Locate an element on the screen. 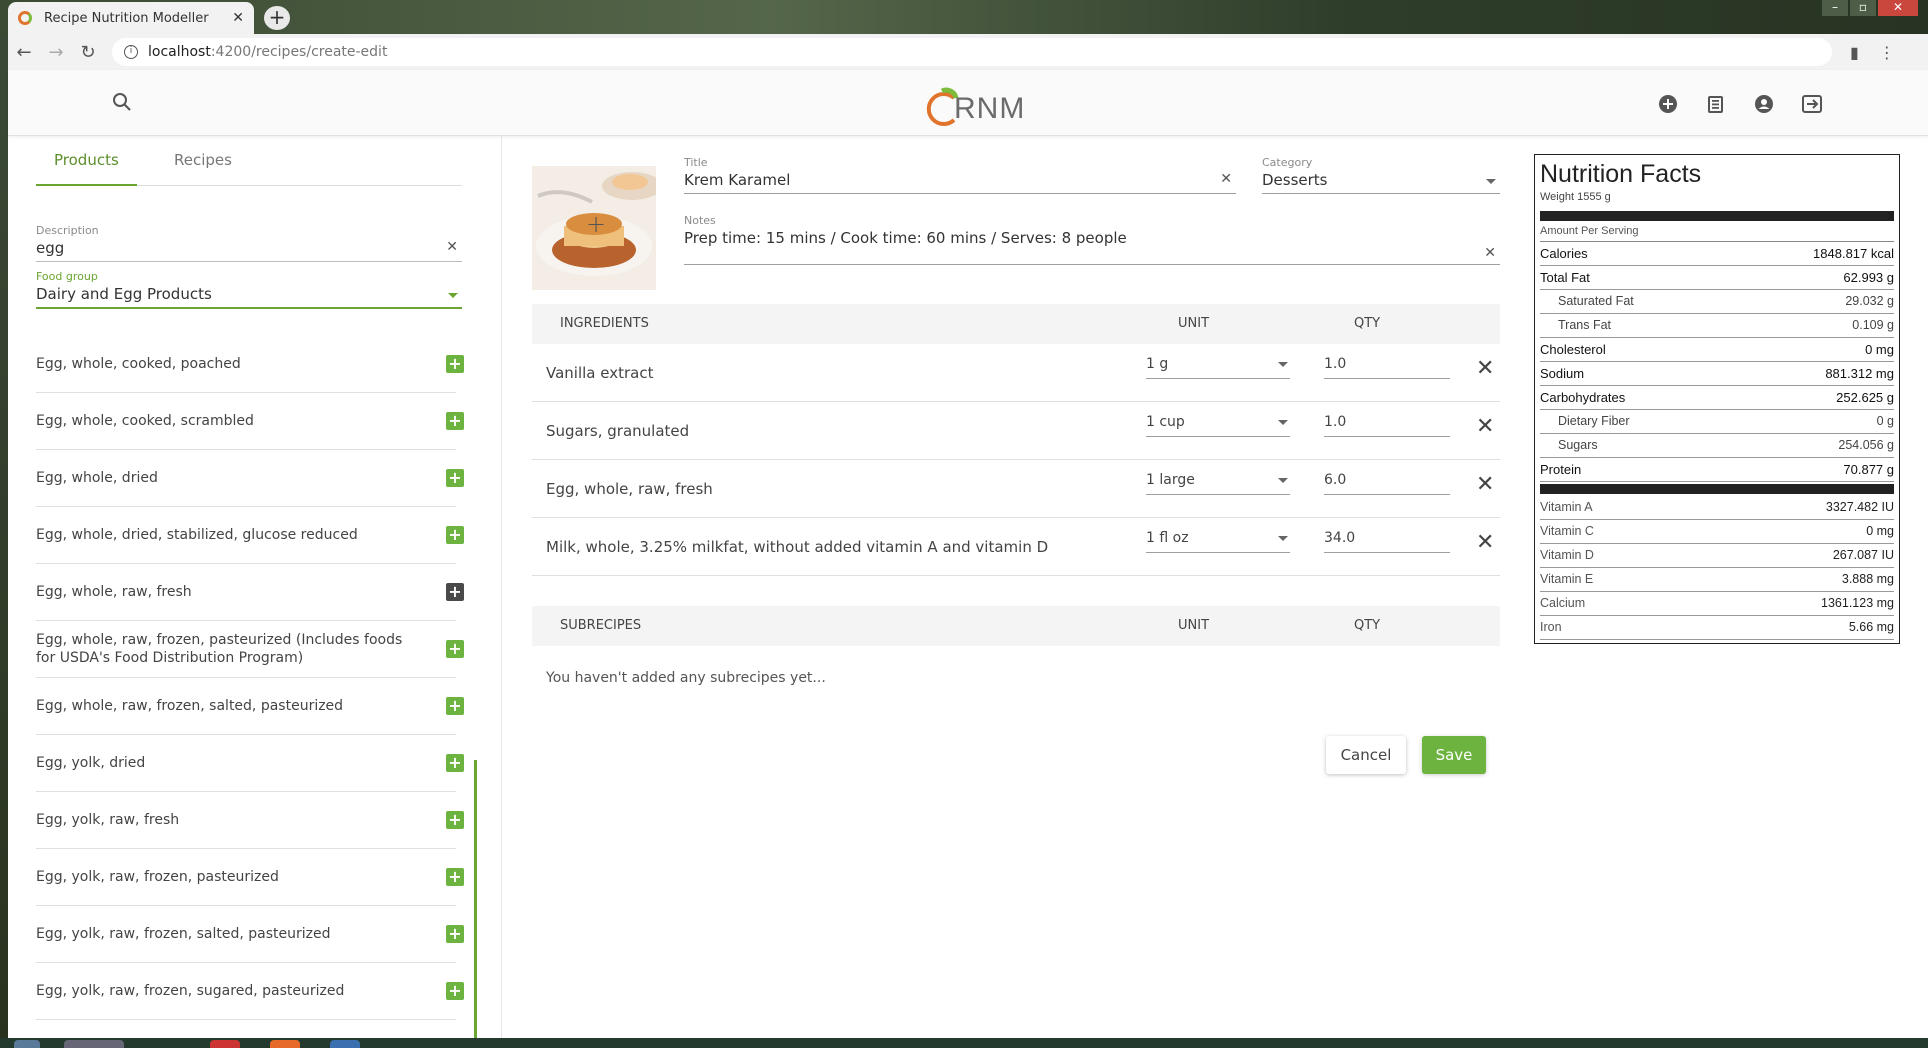 Image resolution: width=1928 pixels, height=1048 pixels. qty-input: 34.0 is located at coordinates (1387, 541).